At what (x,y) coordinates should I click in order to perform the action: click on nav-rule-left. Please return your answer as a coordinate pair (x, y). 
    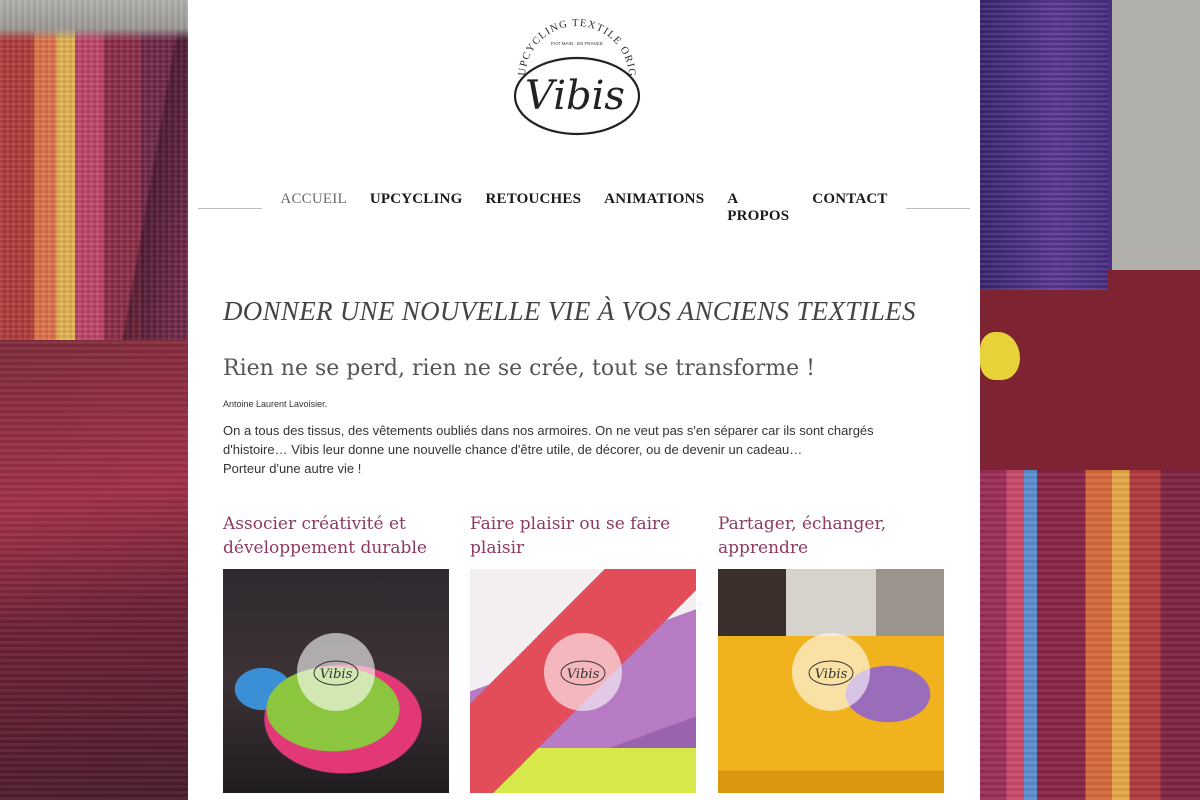
    Looking at the image, I should click on (230, 208).